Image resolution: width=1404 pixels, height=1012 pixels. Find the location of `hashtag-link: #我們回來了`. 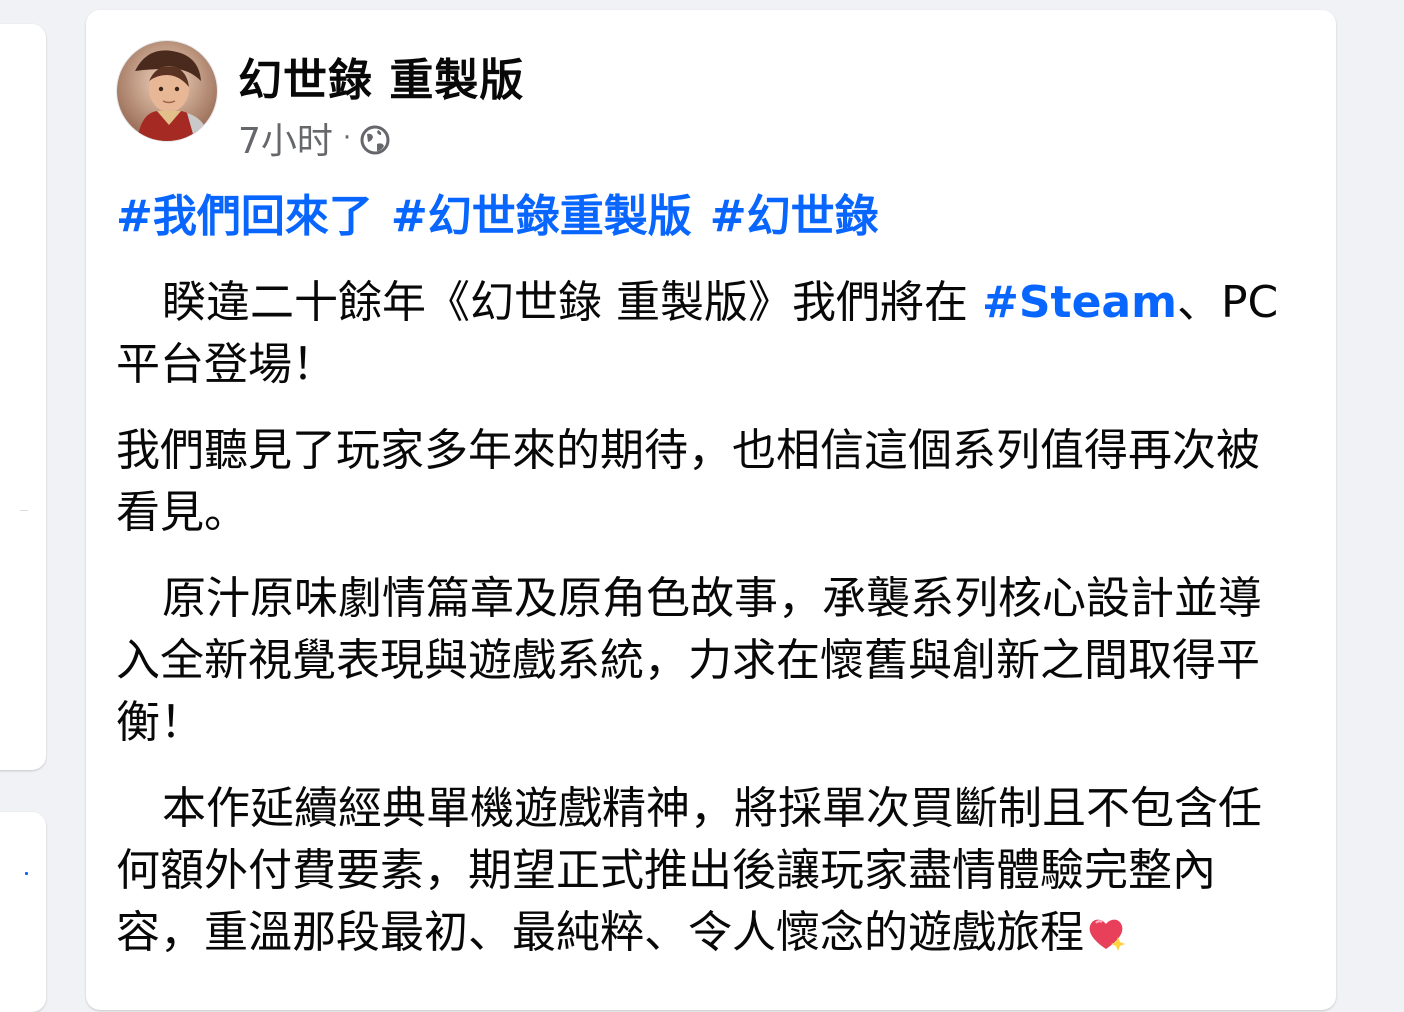

hashtag-link: #我們回來了 is located at coordinates (244, 216).